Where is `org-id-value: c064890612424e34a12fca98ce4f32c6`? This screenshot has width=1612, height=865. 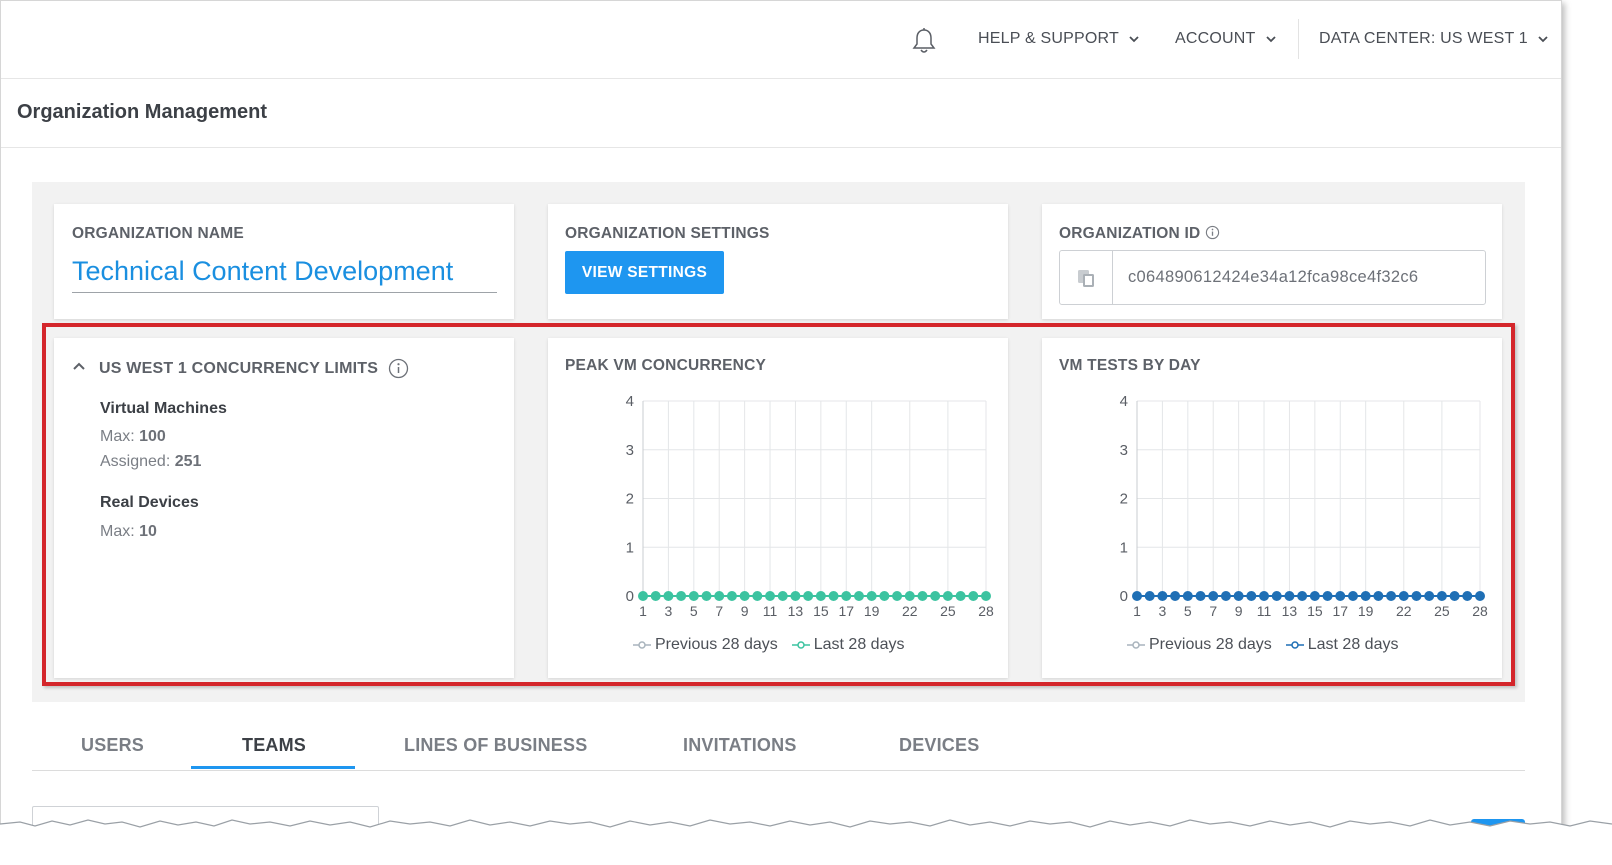 org-id-value: c064890612424e34a12fca98ce4f32c6 is located at coordinates (1273, 277).